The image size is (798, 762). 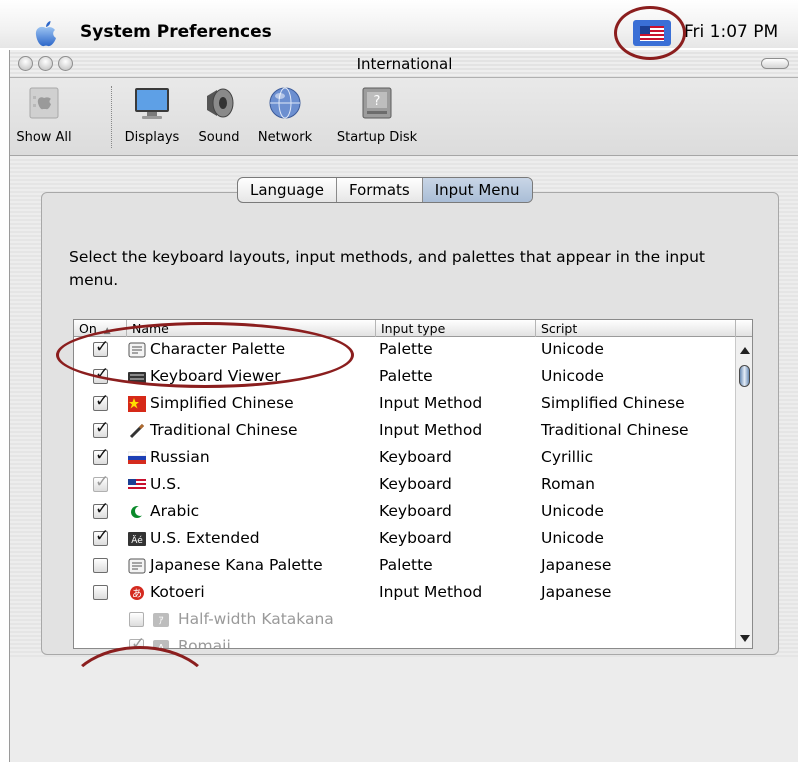 What do you see at coordinates (731, 32) in the screenshot?
I see `menu-clock: Fri 1:07 PM` at bounding box center [731, 32].